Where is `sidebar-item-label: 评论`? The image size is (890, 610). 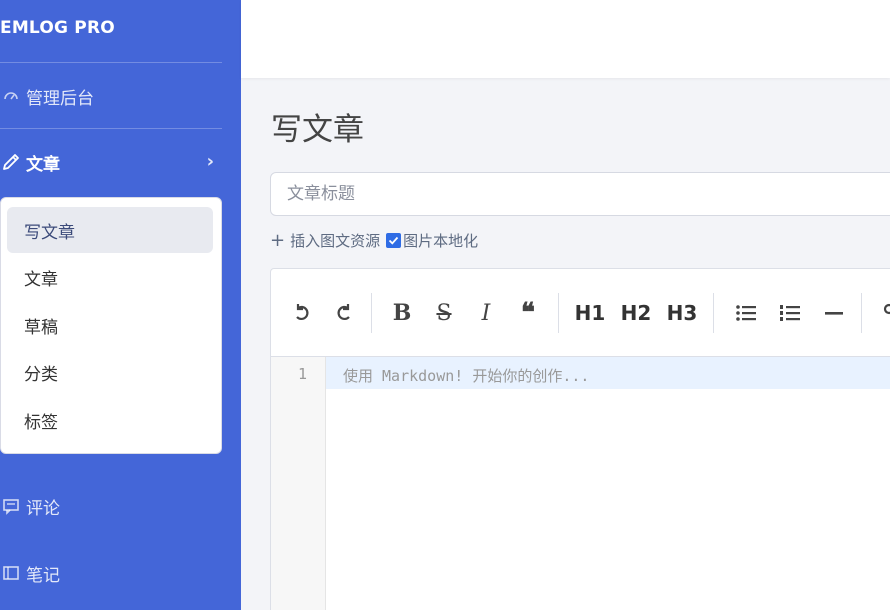
sidebar-item-label: 评论 is located at coordinates (43, 508).